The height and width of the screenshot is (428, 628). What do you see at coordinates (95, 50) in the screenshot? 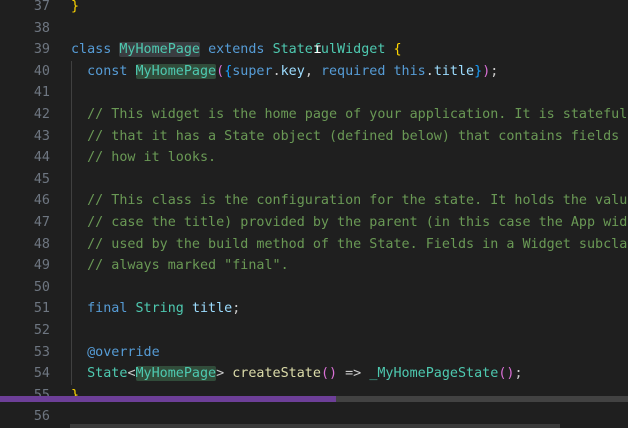
I see `code-token: class` at bounding box center [95, 50].